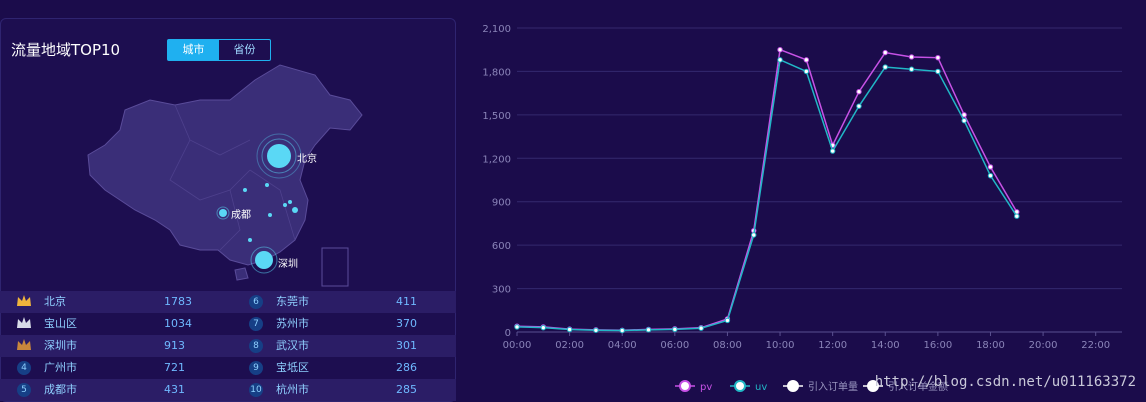 This screenshot has width=1146, height=402. Describe the element at coordinates (292, 345) in the screenshot. I see `rank-name: 武汉市` at that location.